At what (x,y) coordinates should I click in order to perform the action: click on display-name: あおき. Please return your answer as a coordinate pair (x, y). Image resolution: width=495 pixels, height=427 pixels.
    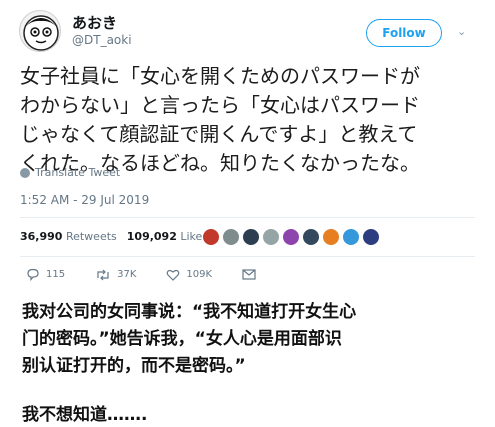
    Looking at the image, I should click on (94, 22).